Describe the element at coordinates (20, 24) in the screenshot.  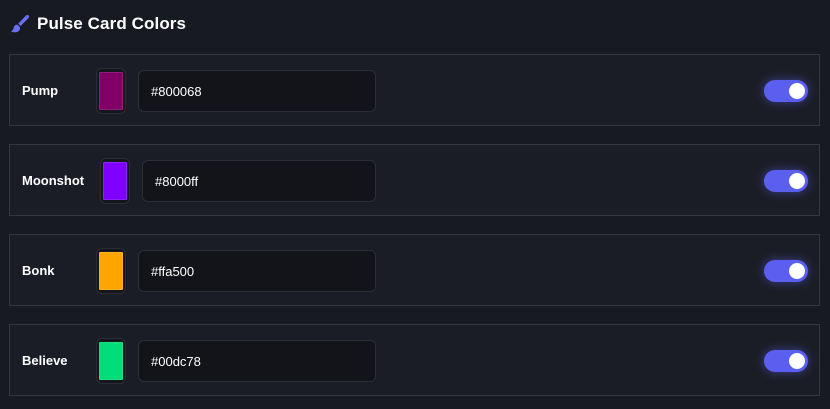
I see `paintbrush-icon` at that location.